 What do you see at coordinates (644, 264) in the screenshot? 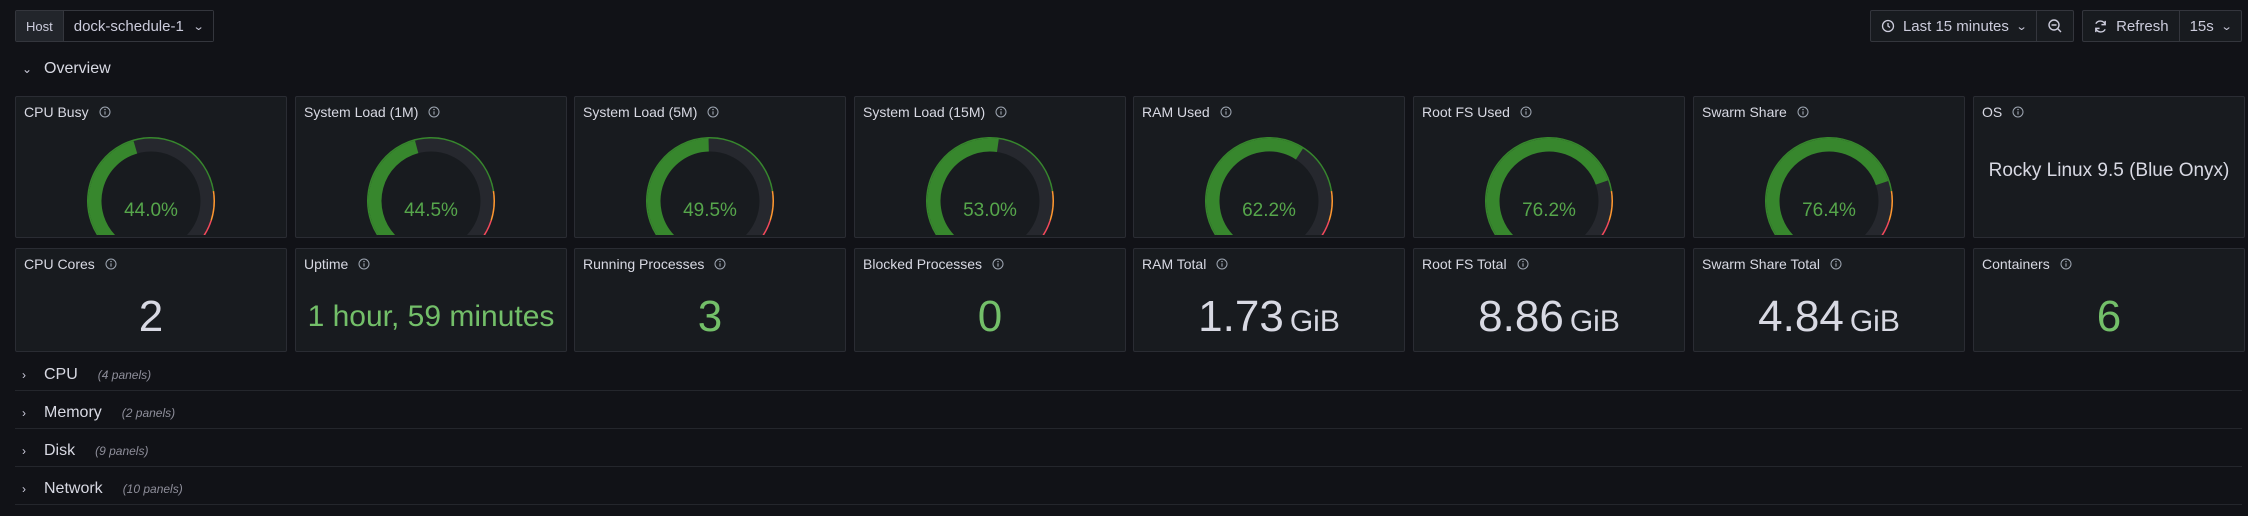
I see `panel-title-text: Running Processes` at bounding box center [644, 264].